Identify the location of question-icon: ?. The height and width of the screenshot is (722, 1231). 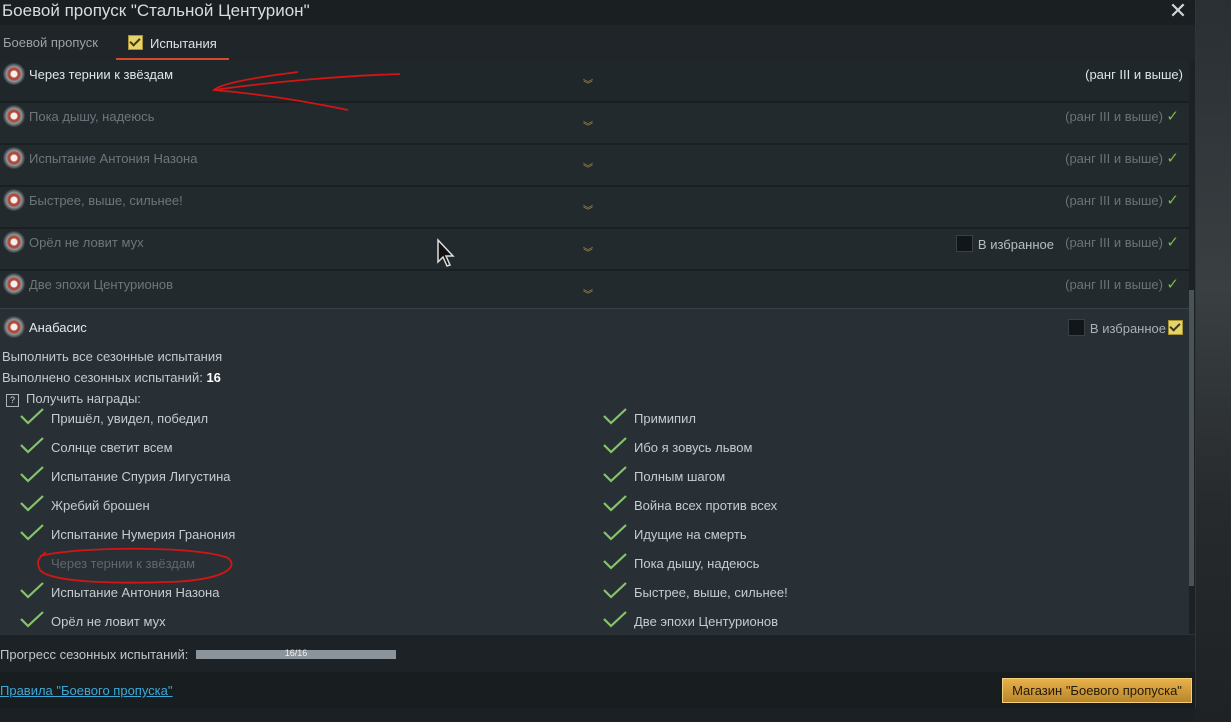
(12, 400).